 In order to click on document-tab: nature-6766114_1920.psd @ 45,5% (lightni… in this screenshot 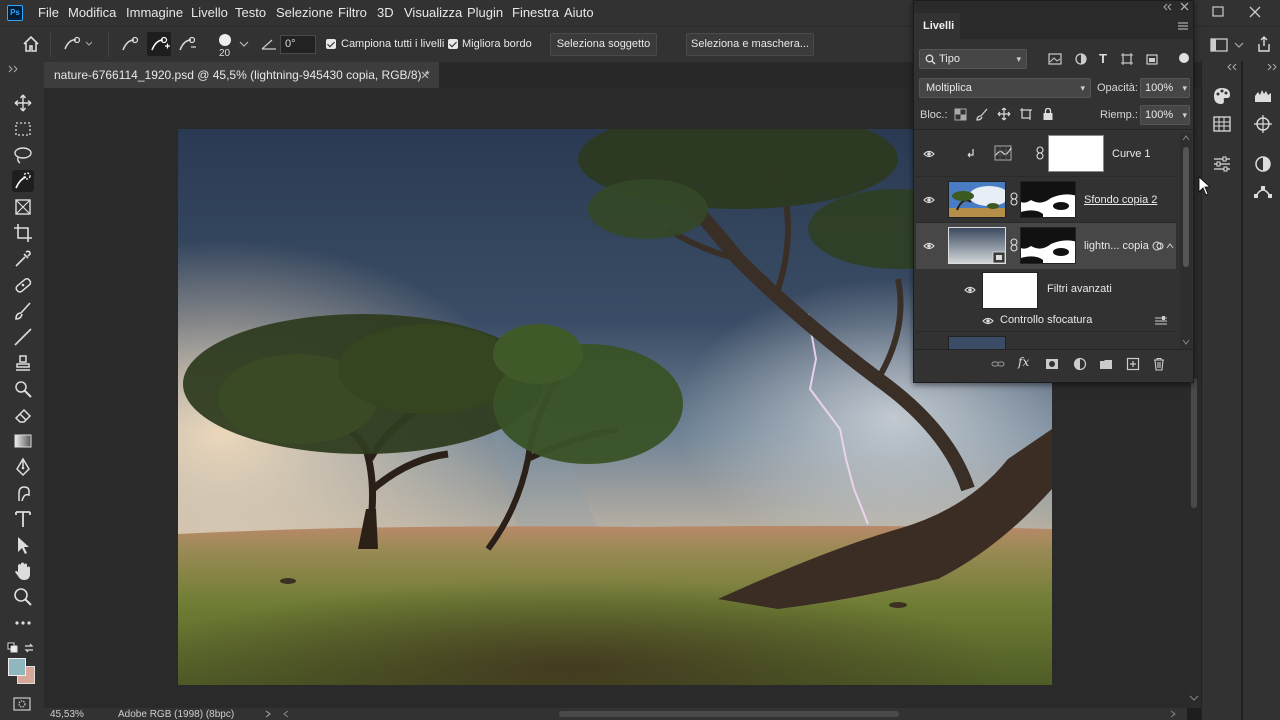, I will do `click(241, 75)`.